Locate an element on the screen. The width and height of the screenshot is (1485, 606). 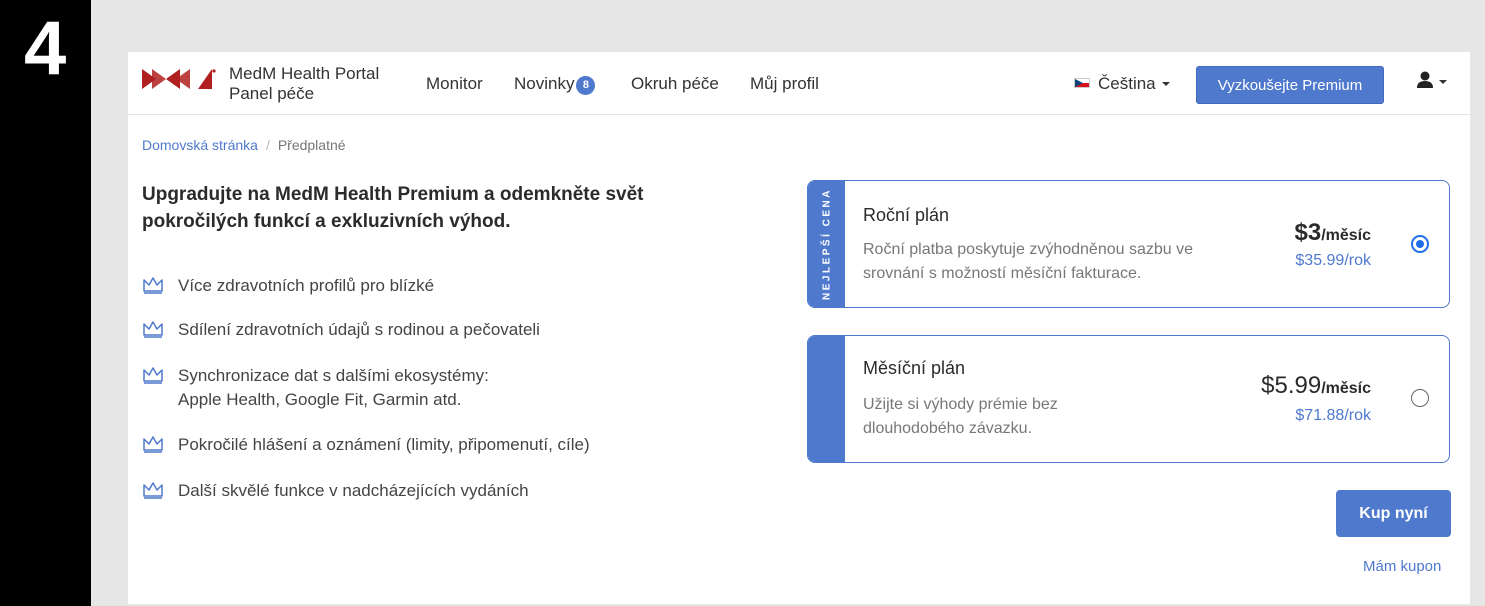
plan-price-amount: $3 is located at coordinates (1308, 232).